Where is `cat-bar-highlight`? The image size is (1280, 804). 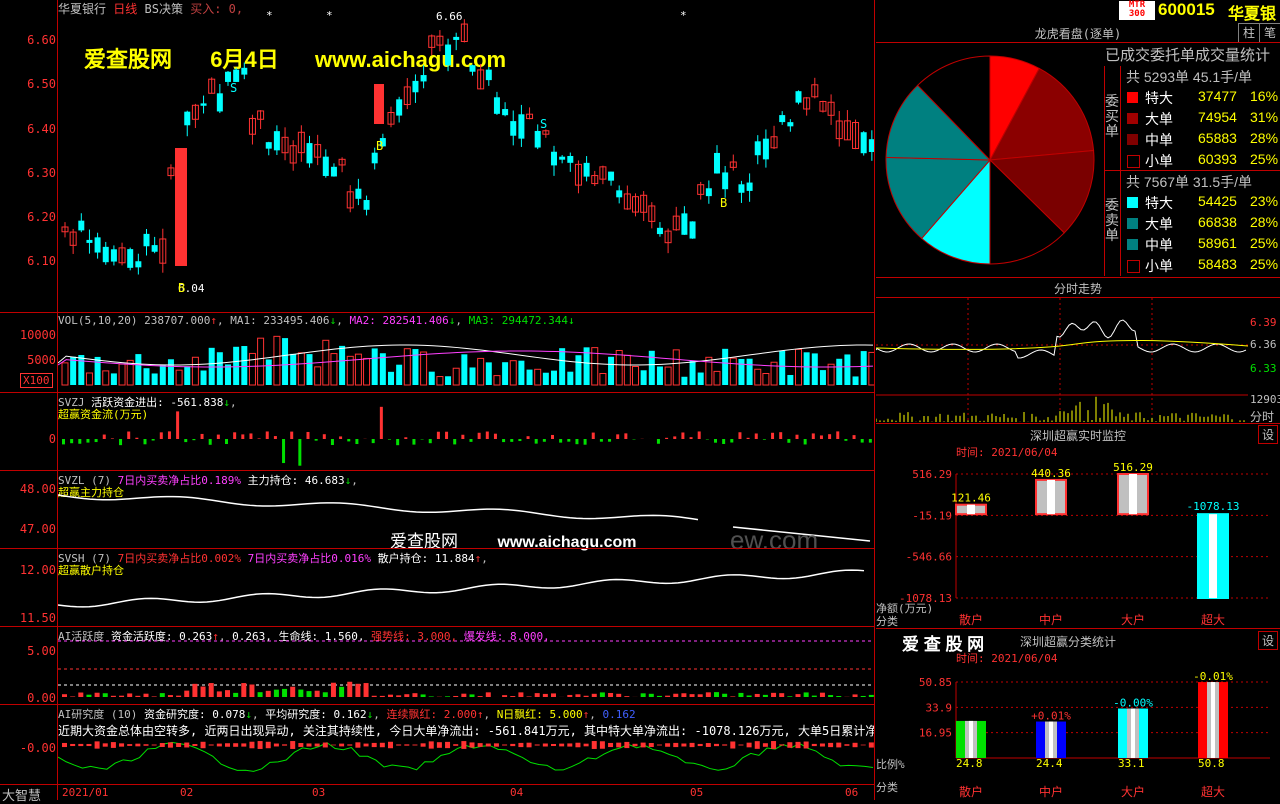 cat-bar-highlight is located at coordinates (1133, 733).